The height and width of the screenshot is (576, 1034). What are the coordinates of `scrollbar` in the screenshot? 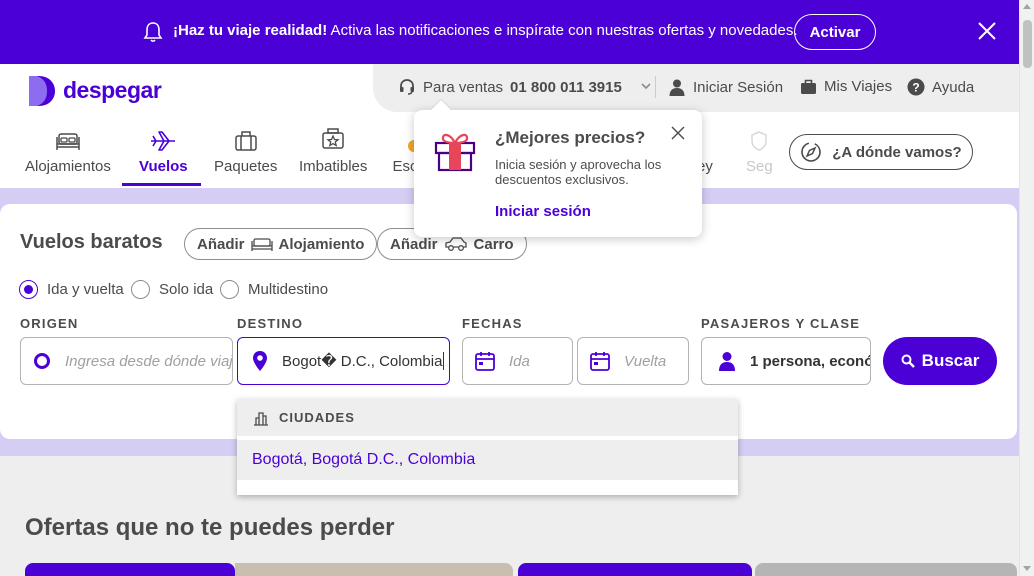 It's located at (1026, 288).